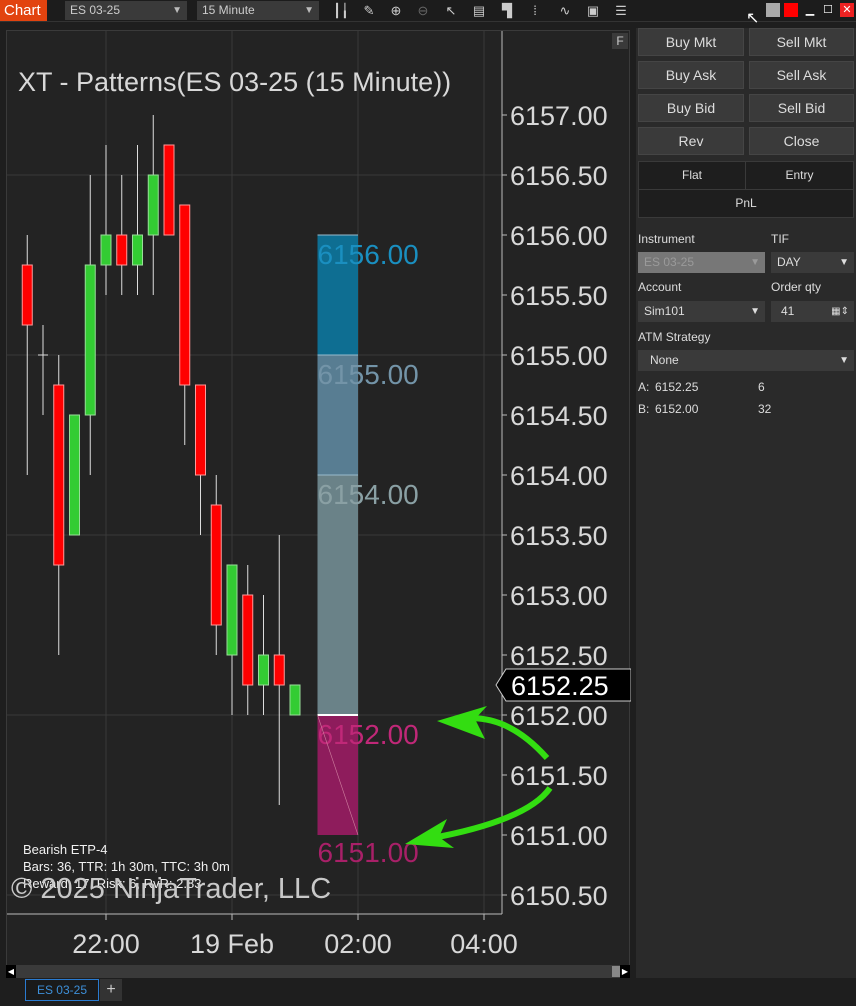  I want to click on price-tick-label: 6154.50, so click(559, 416).